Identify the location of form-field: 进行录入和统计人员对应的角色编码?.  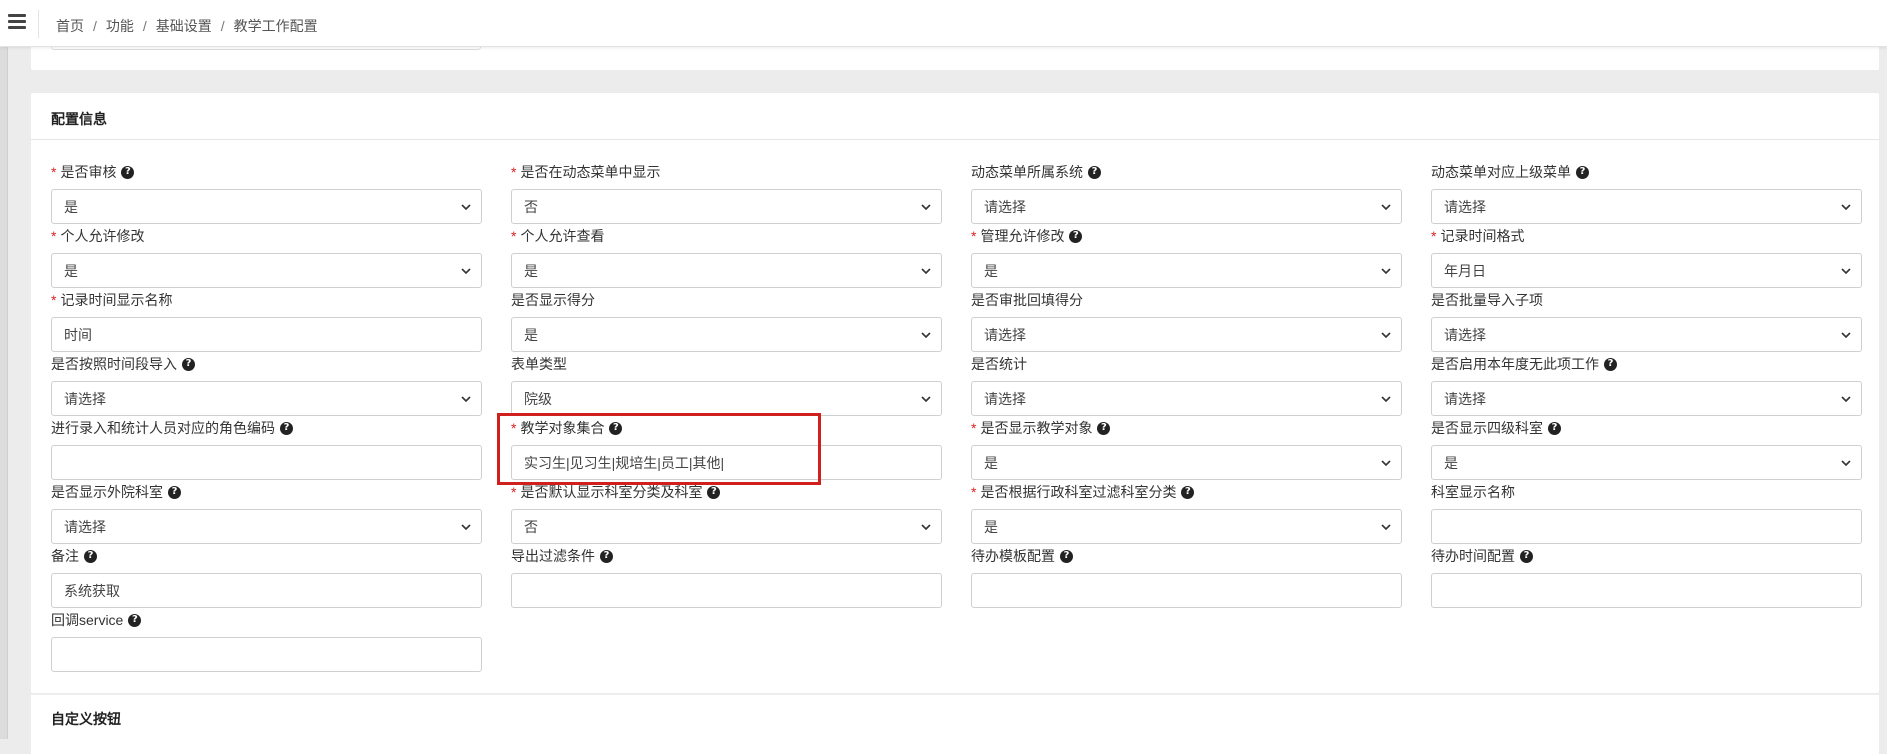
(266, 449).